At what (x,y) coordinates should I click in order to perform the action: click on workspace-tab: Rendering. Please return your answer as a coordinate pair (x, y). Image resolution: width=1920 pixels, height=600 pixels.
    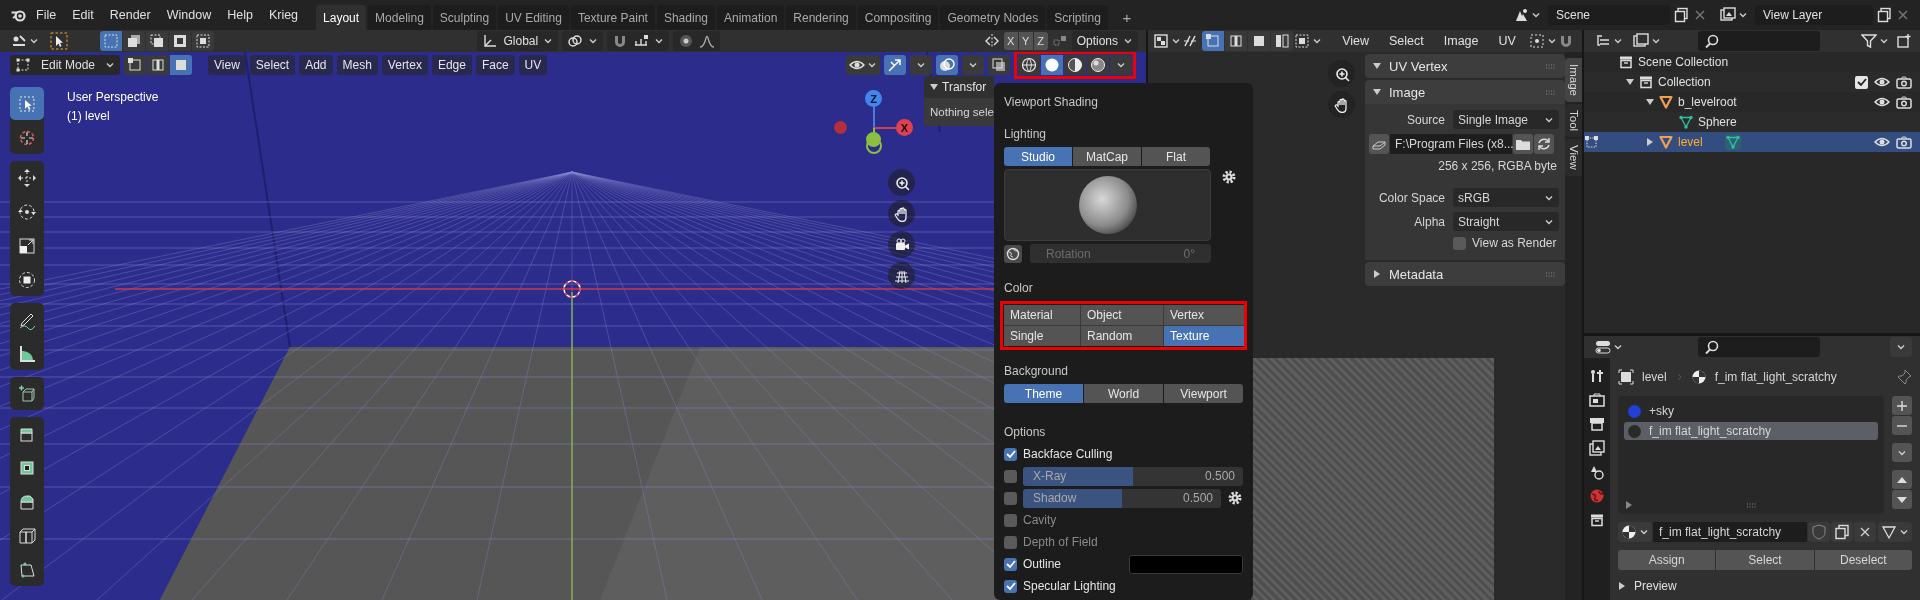
    Looking at the image, I should click on (821, 17).